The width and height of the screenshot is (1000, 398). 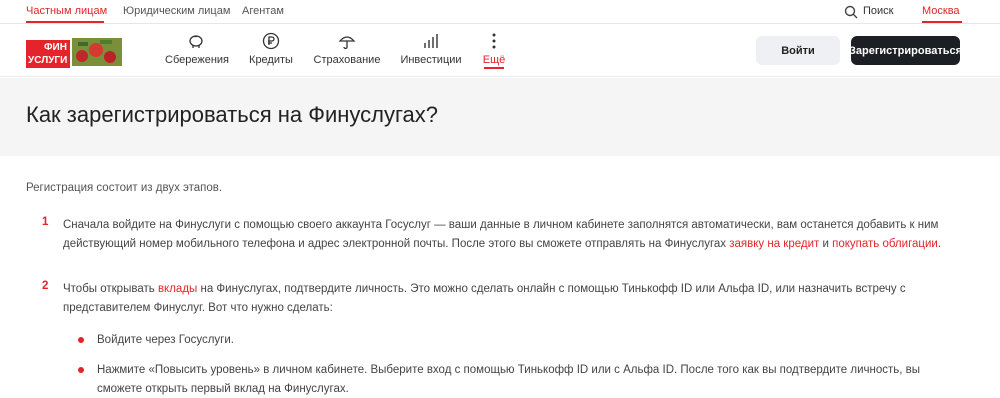 What do you see at coordinates (347, 43) in the screenshot?
I see `umbrella-icon` at bounding box center [347, 43].